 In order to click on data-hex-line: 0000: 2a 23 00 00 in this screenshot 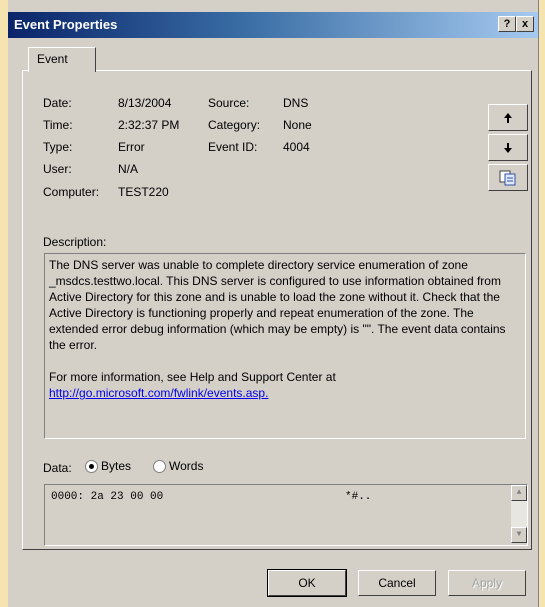, I will do `click(107, 497)`.